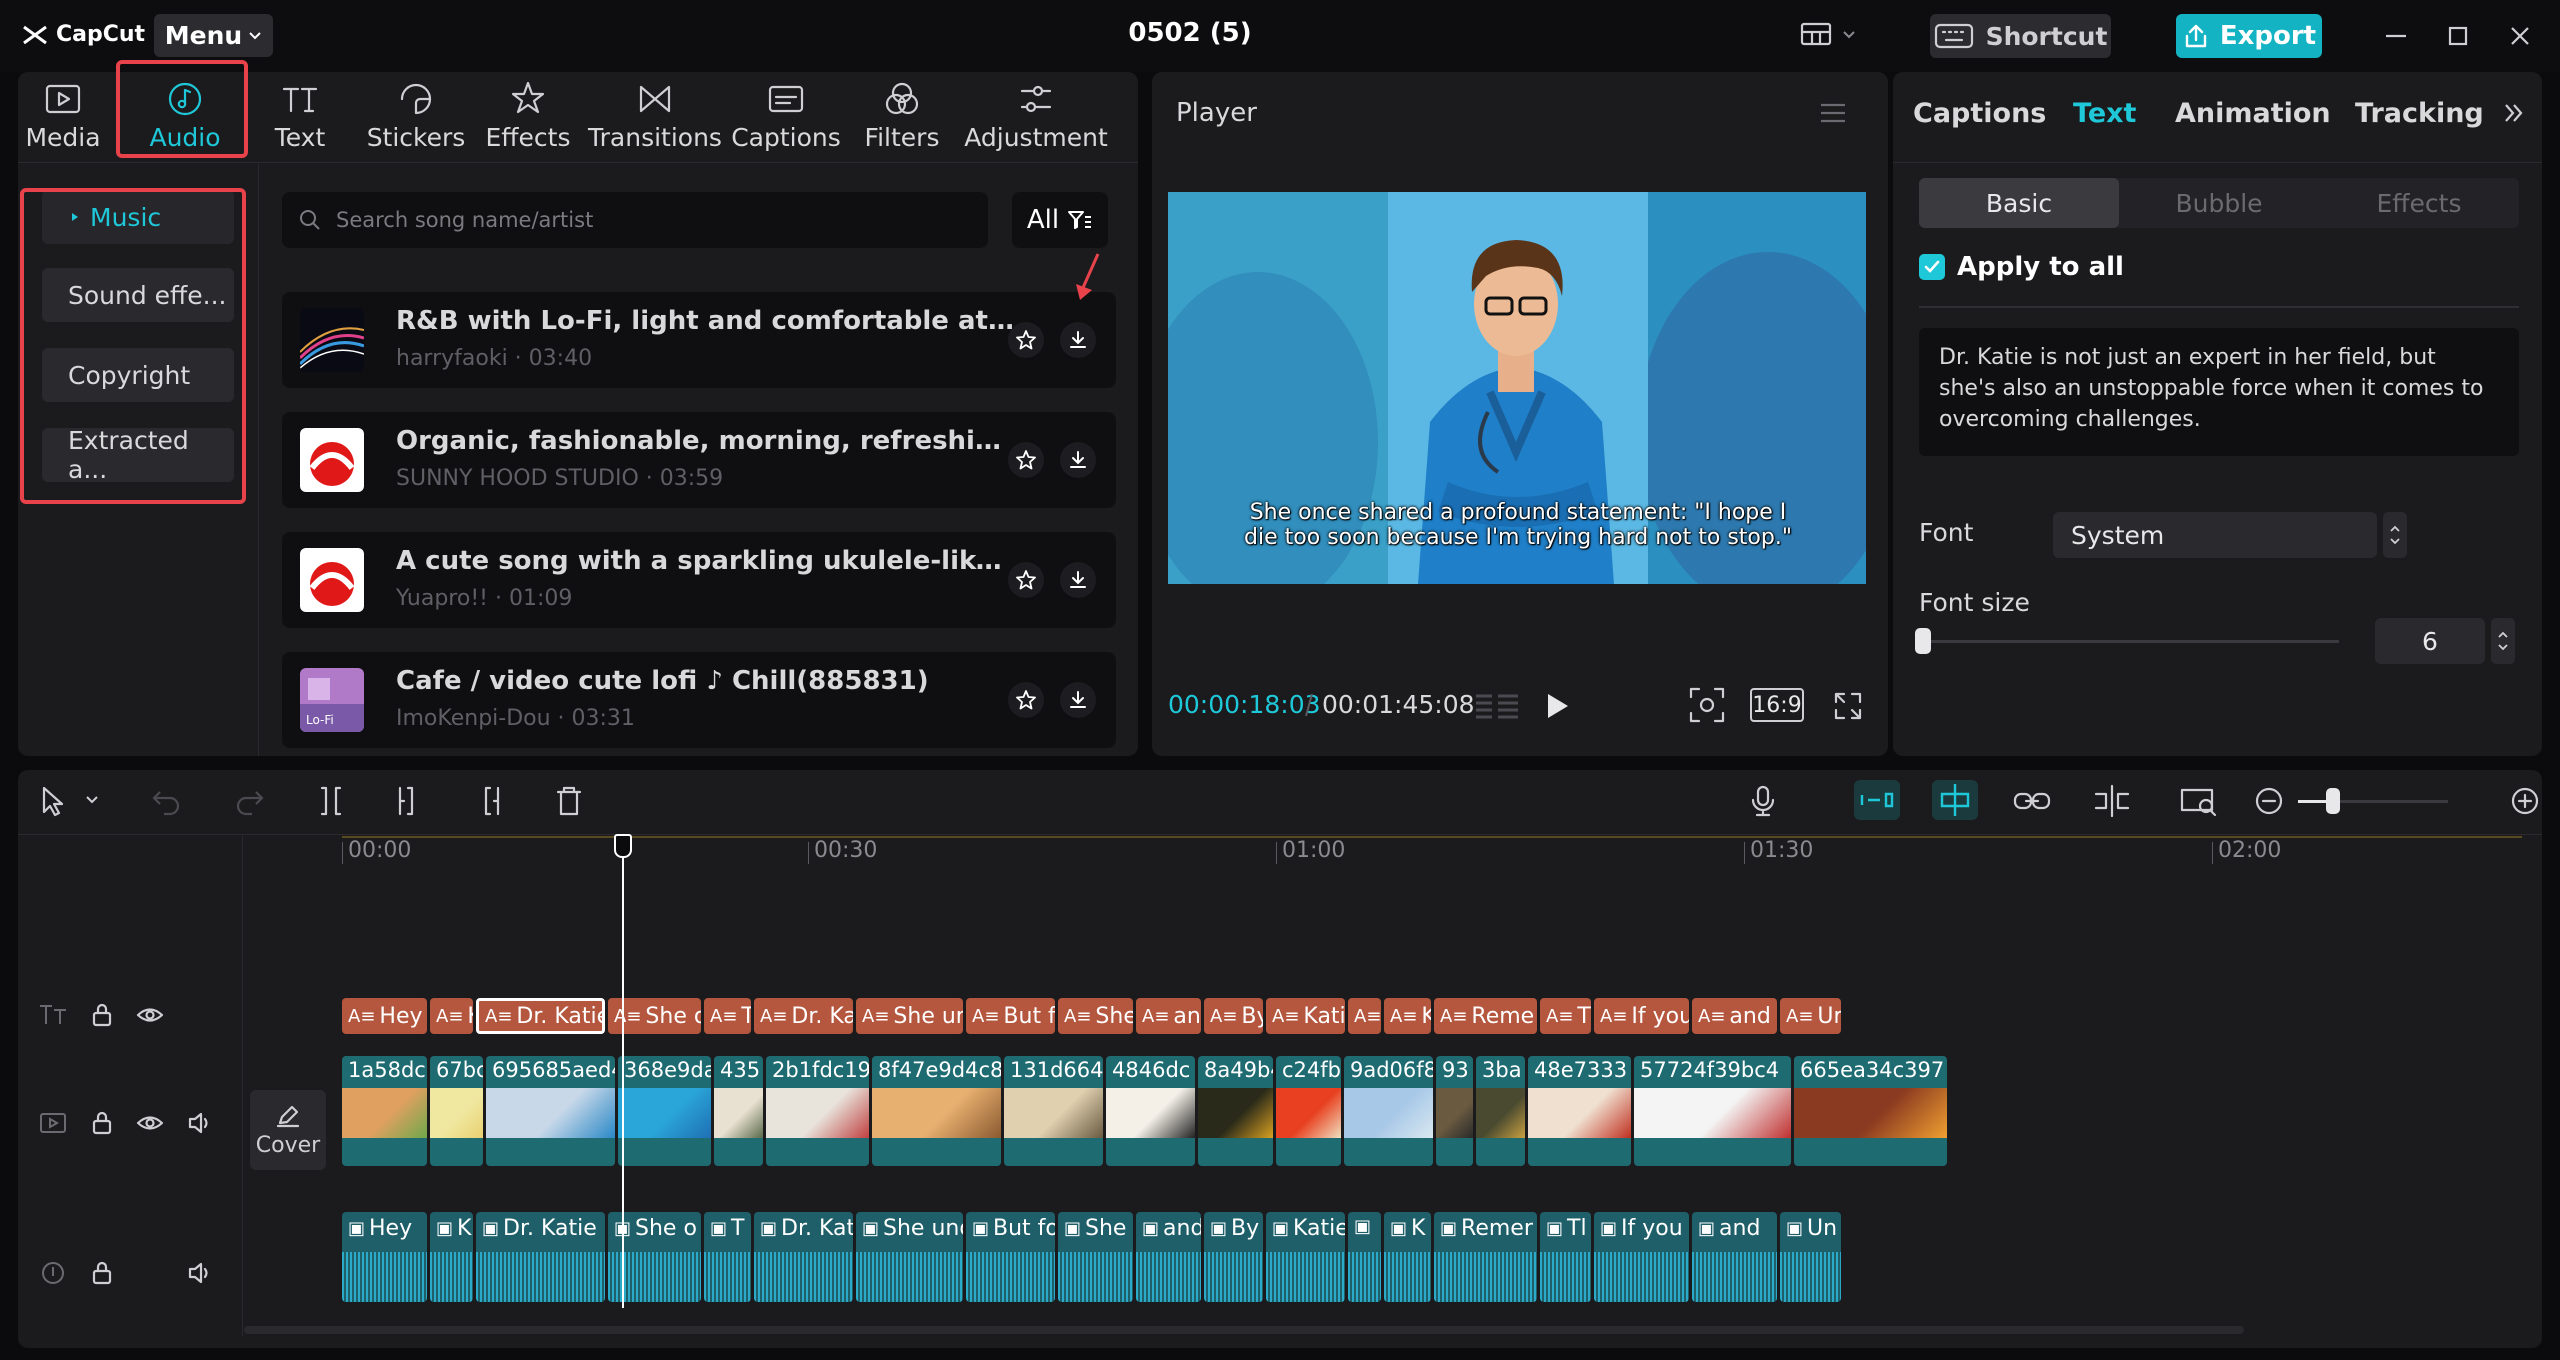 Image resolution: width=2560 pixels, height=1360 pixels. What do you see at coordinates (167, 801) in the screenshot?
I see `undo-icon` at bounding box center [167, 801].